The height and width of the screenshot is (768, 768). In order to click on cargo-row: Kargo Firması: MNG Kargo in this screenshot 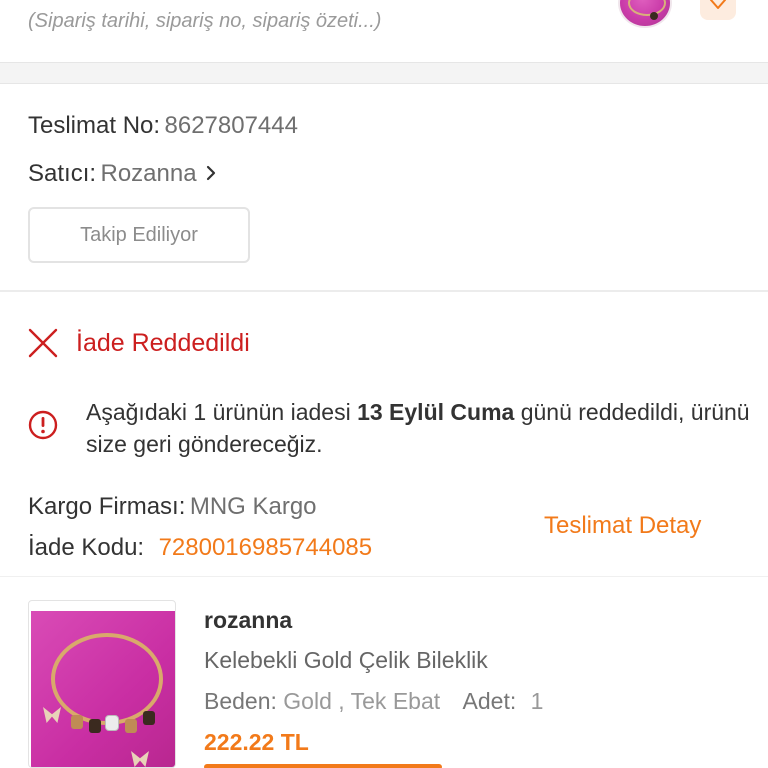, I will do `click(172, 507)`.